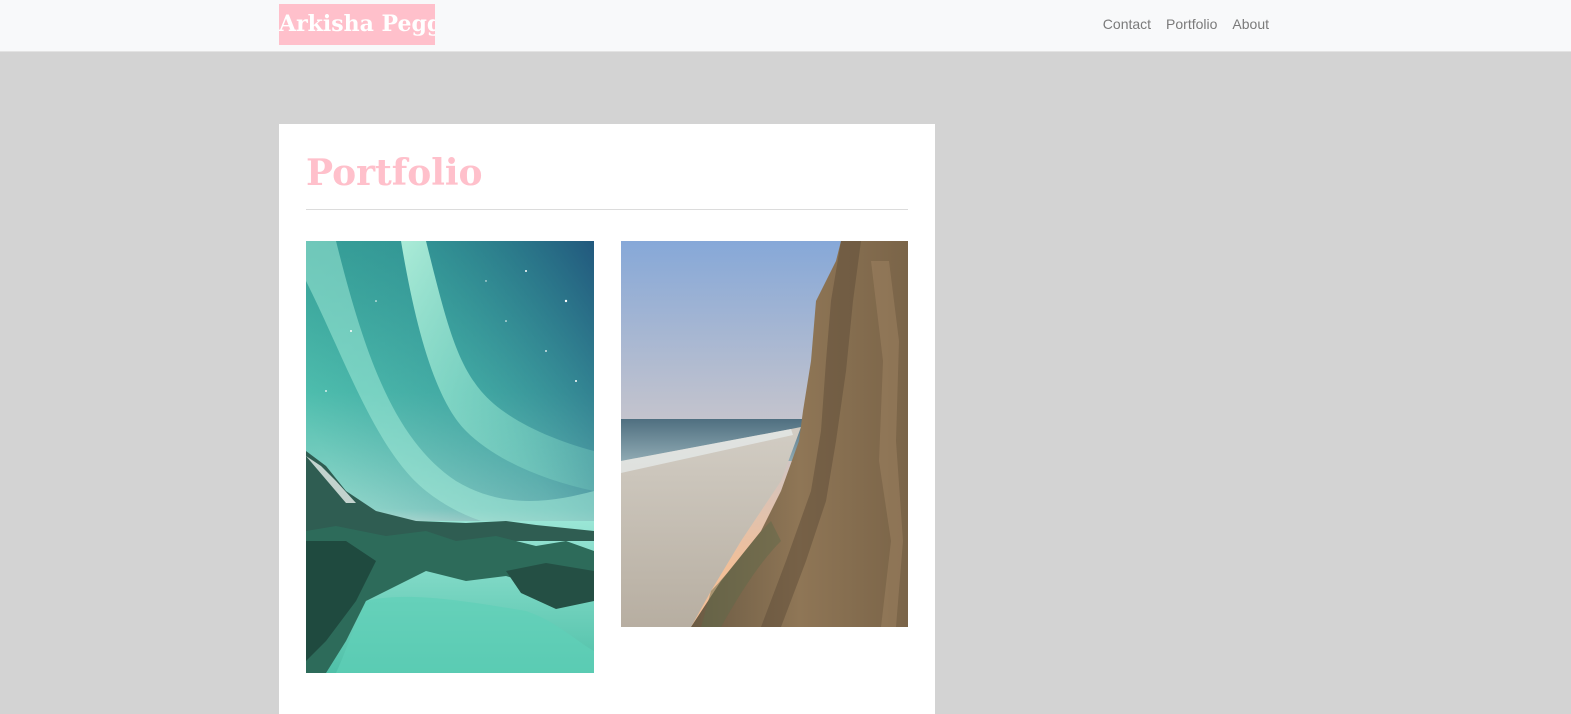  Describe the element at coordinates (1191, 24) in the screenshot. I see `nav-link-portfolio: Portfolio` at that location.